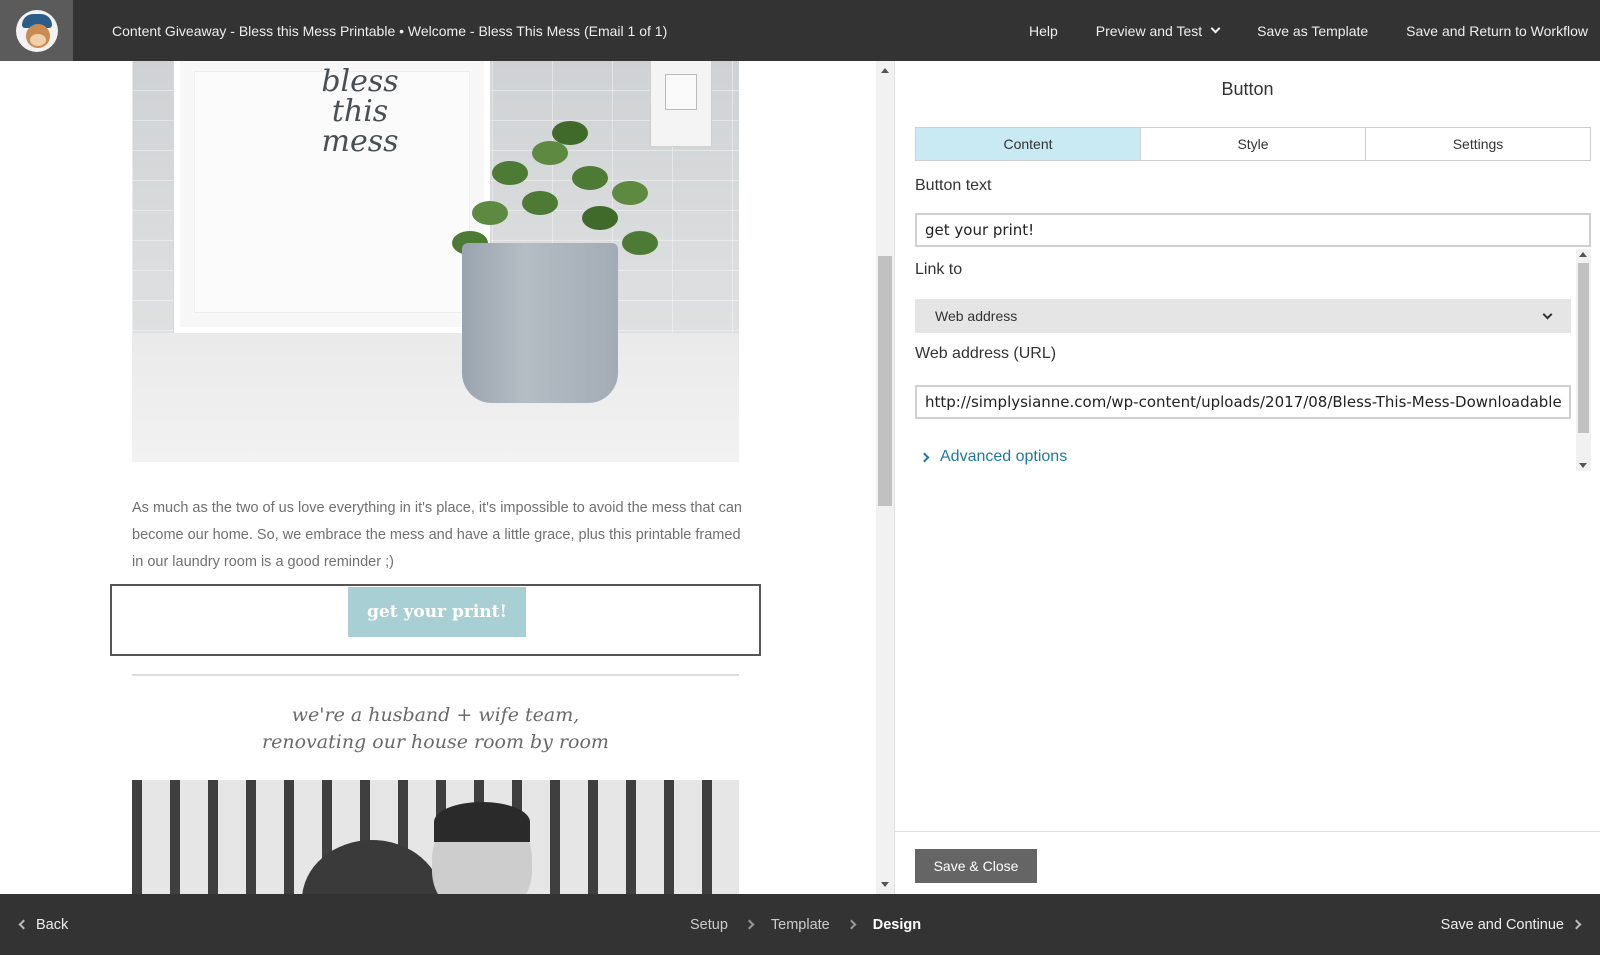 This screenshot has width=1600, height=955. I want to click on preview-scrollbar, so click(885, 477).